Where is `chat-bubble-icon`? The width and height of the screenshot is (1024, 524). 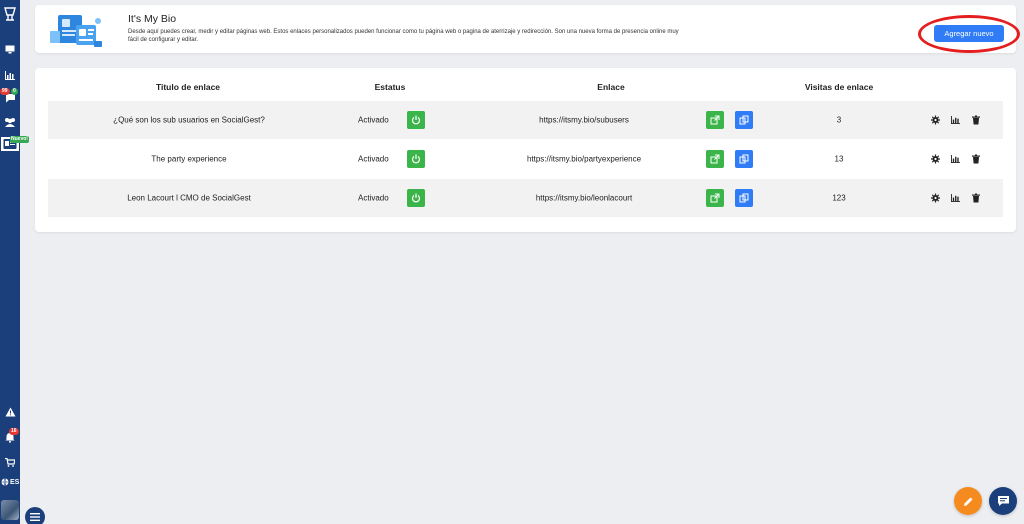 chat-bubble-icon is located at coordinates (1003, 501).